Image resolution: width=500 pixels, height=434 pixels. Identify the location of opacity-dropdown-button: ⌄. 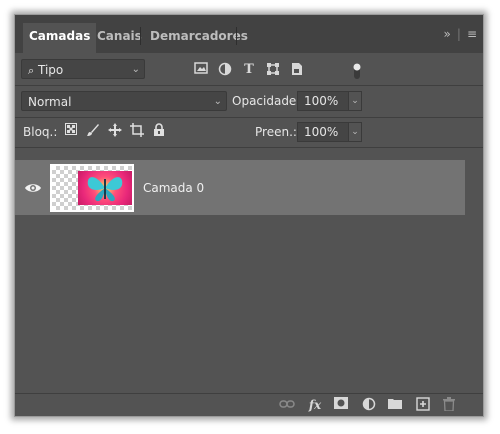
(355, 101).